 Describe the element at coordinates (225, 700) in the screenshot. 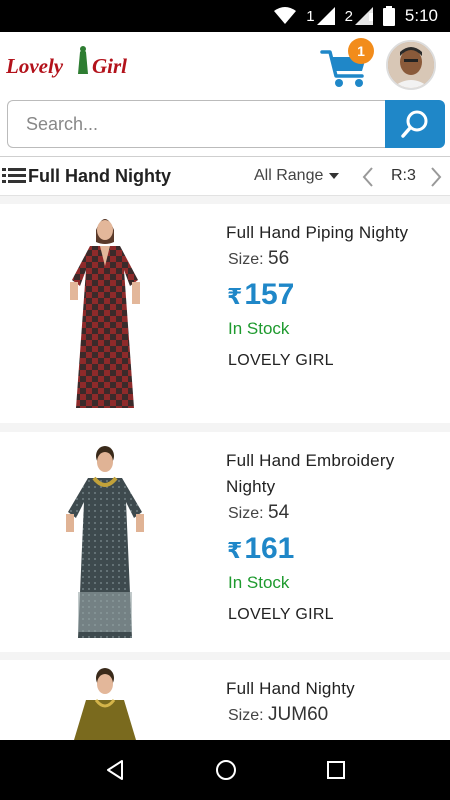

I see `product-card: Full Hand Nighty Size: JUM60` at that location.